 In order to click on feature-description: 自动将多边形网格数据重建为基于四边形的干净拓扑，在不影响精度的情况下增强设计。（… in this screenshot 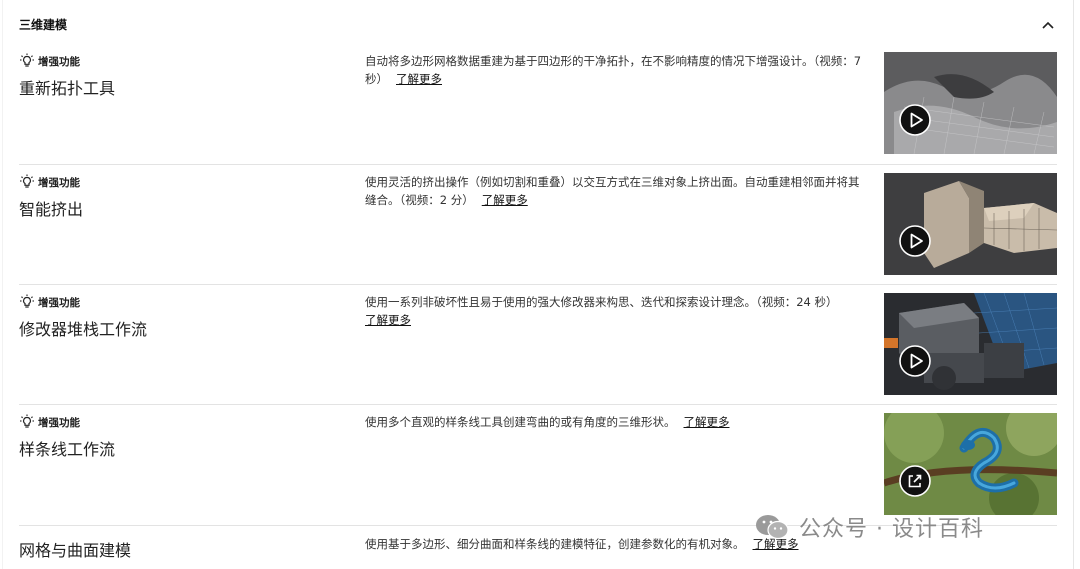, I will do `click(615, 70)`.